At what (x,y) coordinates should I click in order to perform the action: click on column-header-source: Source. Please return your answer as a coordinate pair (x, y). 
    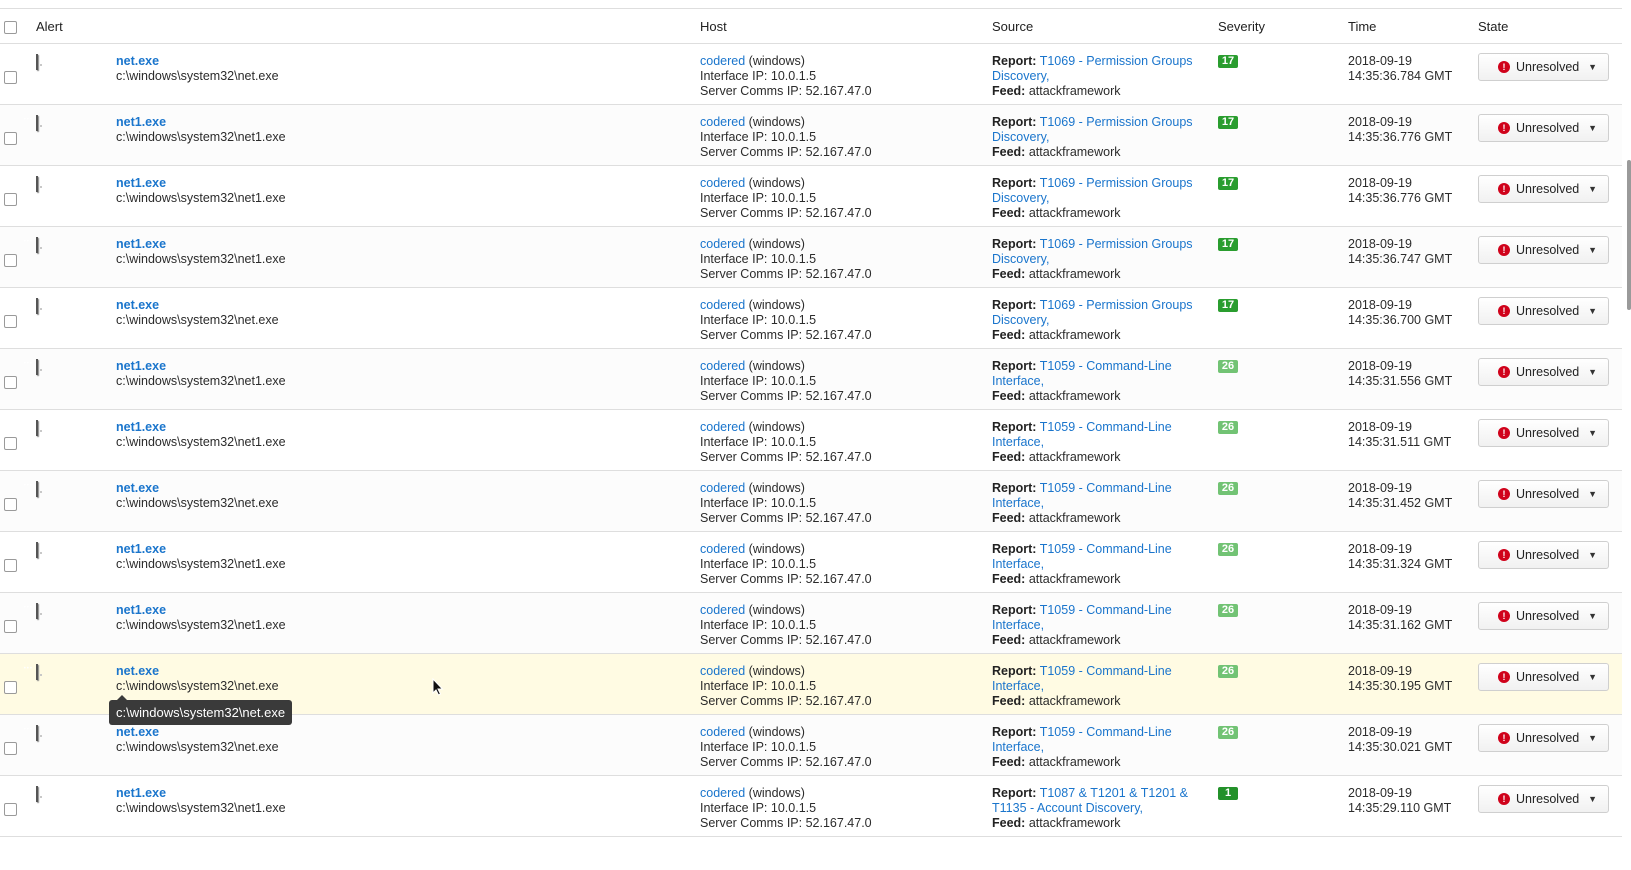
    Looking at the image, I should click on (1012, 26).